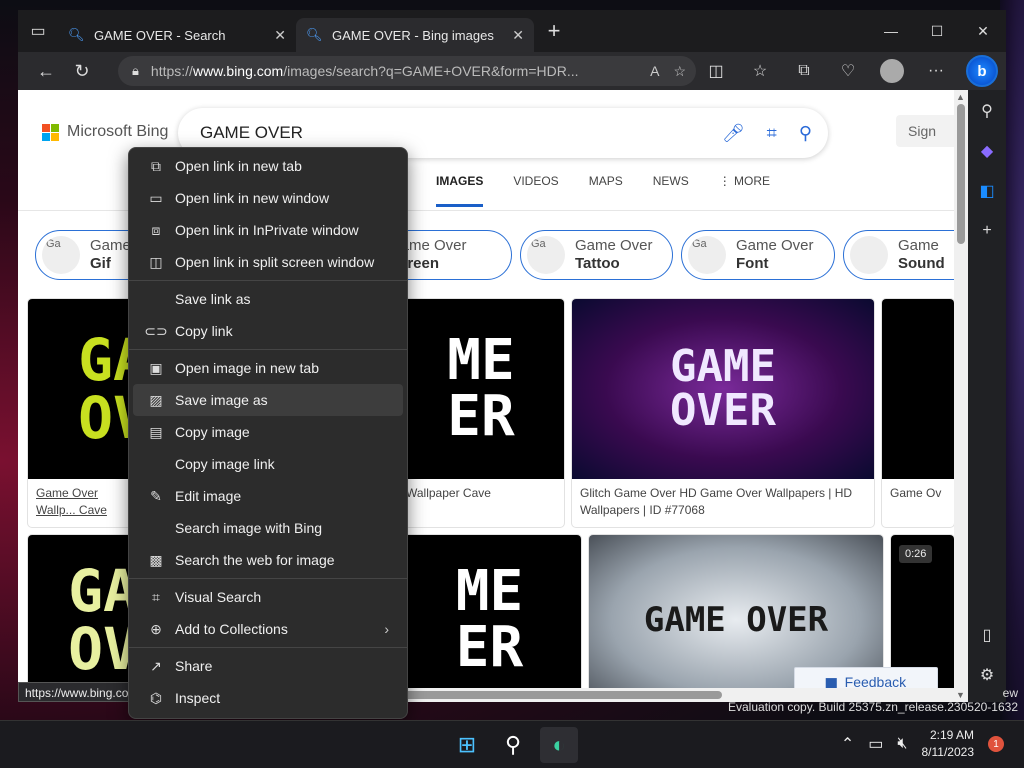  I want to click on video-duration-badge: 0:26, so click(916, 554).